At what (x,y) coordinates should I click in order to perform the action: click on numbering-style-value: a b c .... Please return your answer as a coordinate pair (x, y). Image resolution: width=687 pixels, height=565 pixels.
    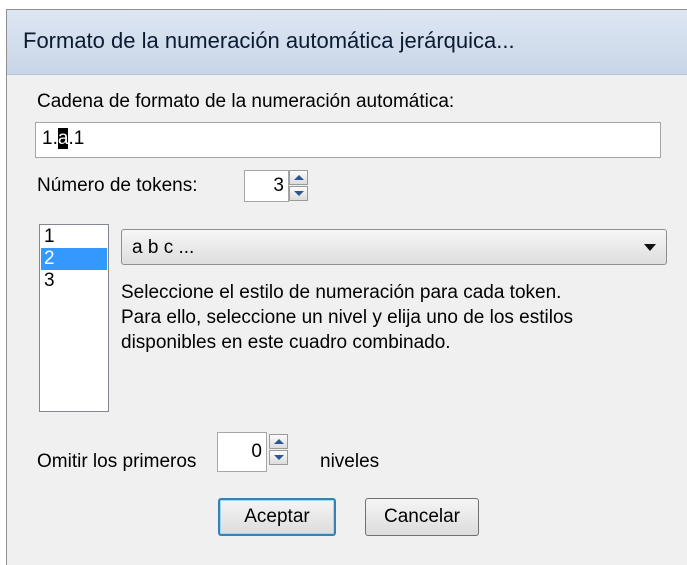
    Looking at the image, I should click on (163, 247).